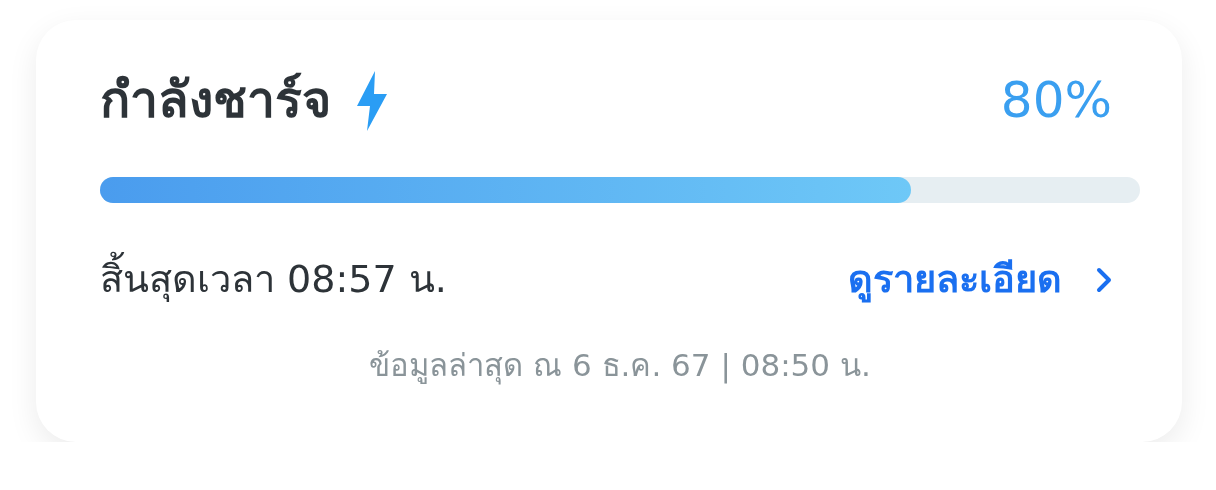 This screenshot has width=1216, height=490. What do you see at coordinates (273, 279) in the screenshot?
I see `end-time: สิ้นสุดเวลา 08:57 น.` at bounding box center [273, 279].